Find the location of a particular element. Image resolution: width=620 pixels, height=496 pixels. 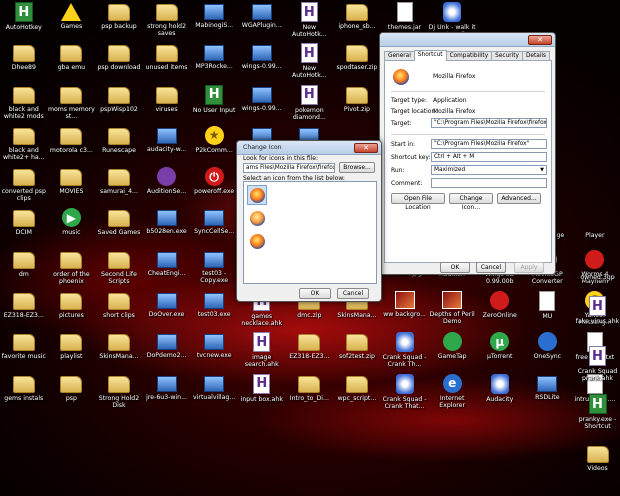

desktop-icon-92: sof2test.zip is located at coordinates (357, 350).